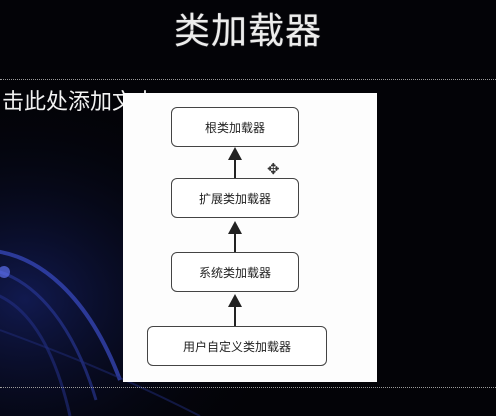 This screenshot has width=496, height=416. Describe the element at coordinates (235, 272) in the screenshot. I see `node-system-loader: 系统类加载器` at that location.